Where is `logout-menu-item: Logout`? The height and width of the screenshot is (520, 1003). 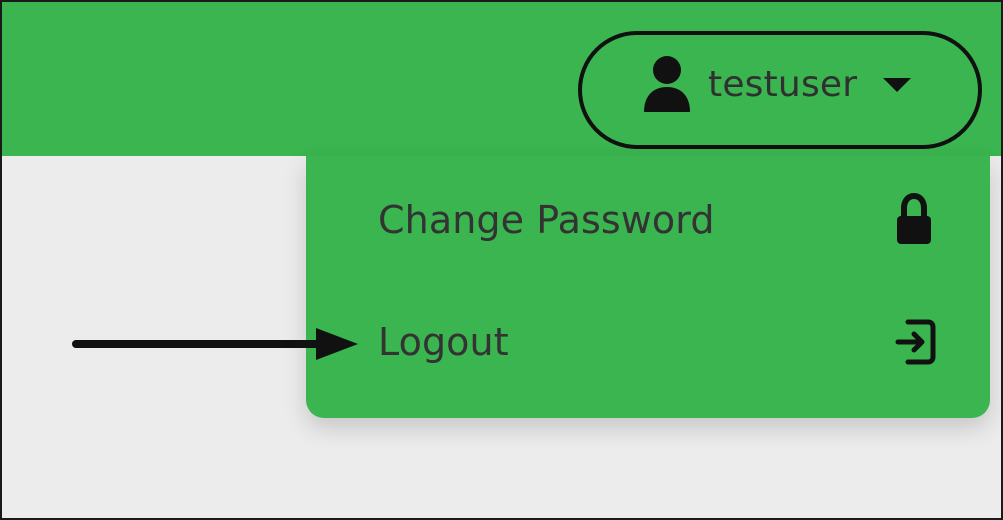 logout-menu-item: Logout is located at coordinates (658, 342).